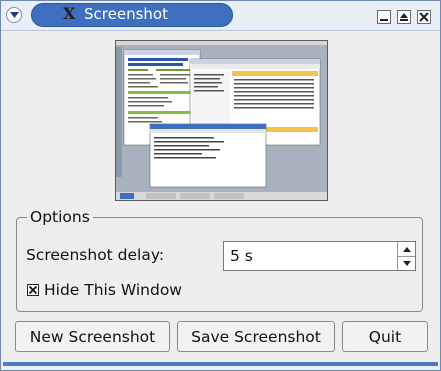  Describe the element at coordinates (220, 364) in the screenshot. I see `window-bottom-border` at that location.